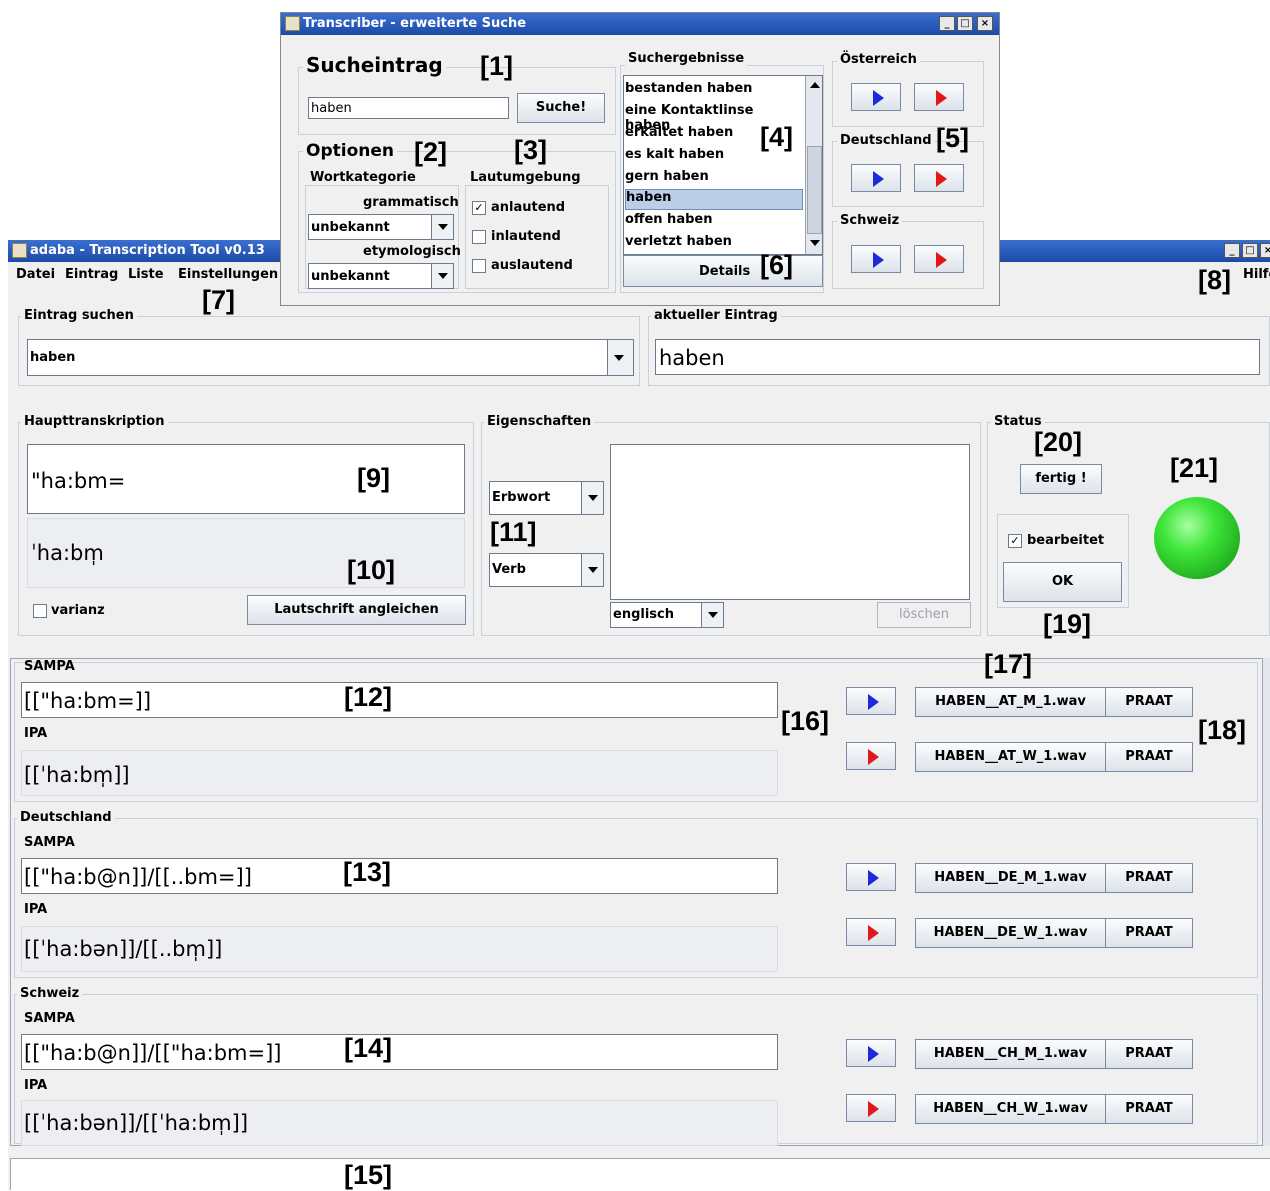  What do you see at coordinates (138, 877) in the screenshot?
I see `germany-sampa-value: [["ha:b@n]]/[[..bm=]]` at bounding box center [138, 877].